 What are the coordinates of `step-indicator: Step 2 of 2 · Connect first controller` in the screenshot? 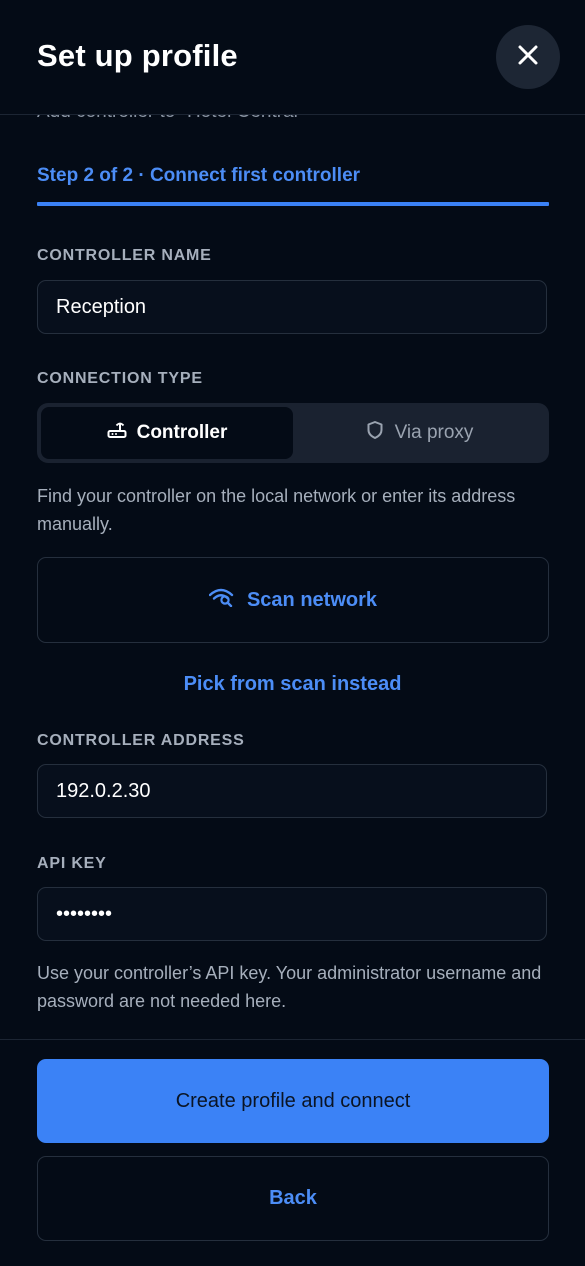 It's located at (199, 175).